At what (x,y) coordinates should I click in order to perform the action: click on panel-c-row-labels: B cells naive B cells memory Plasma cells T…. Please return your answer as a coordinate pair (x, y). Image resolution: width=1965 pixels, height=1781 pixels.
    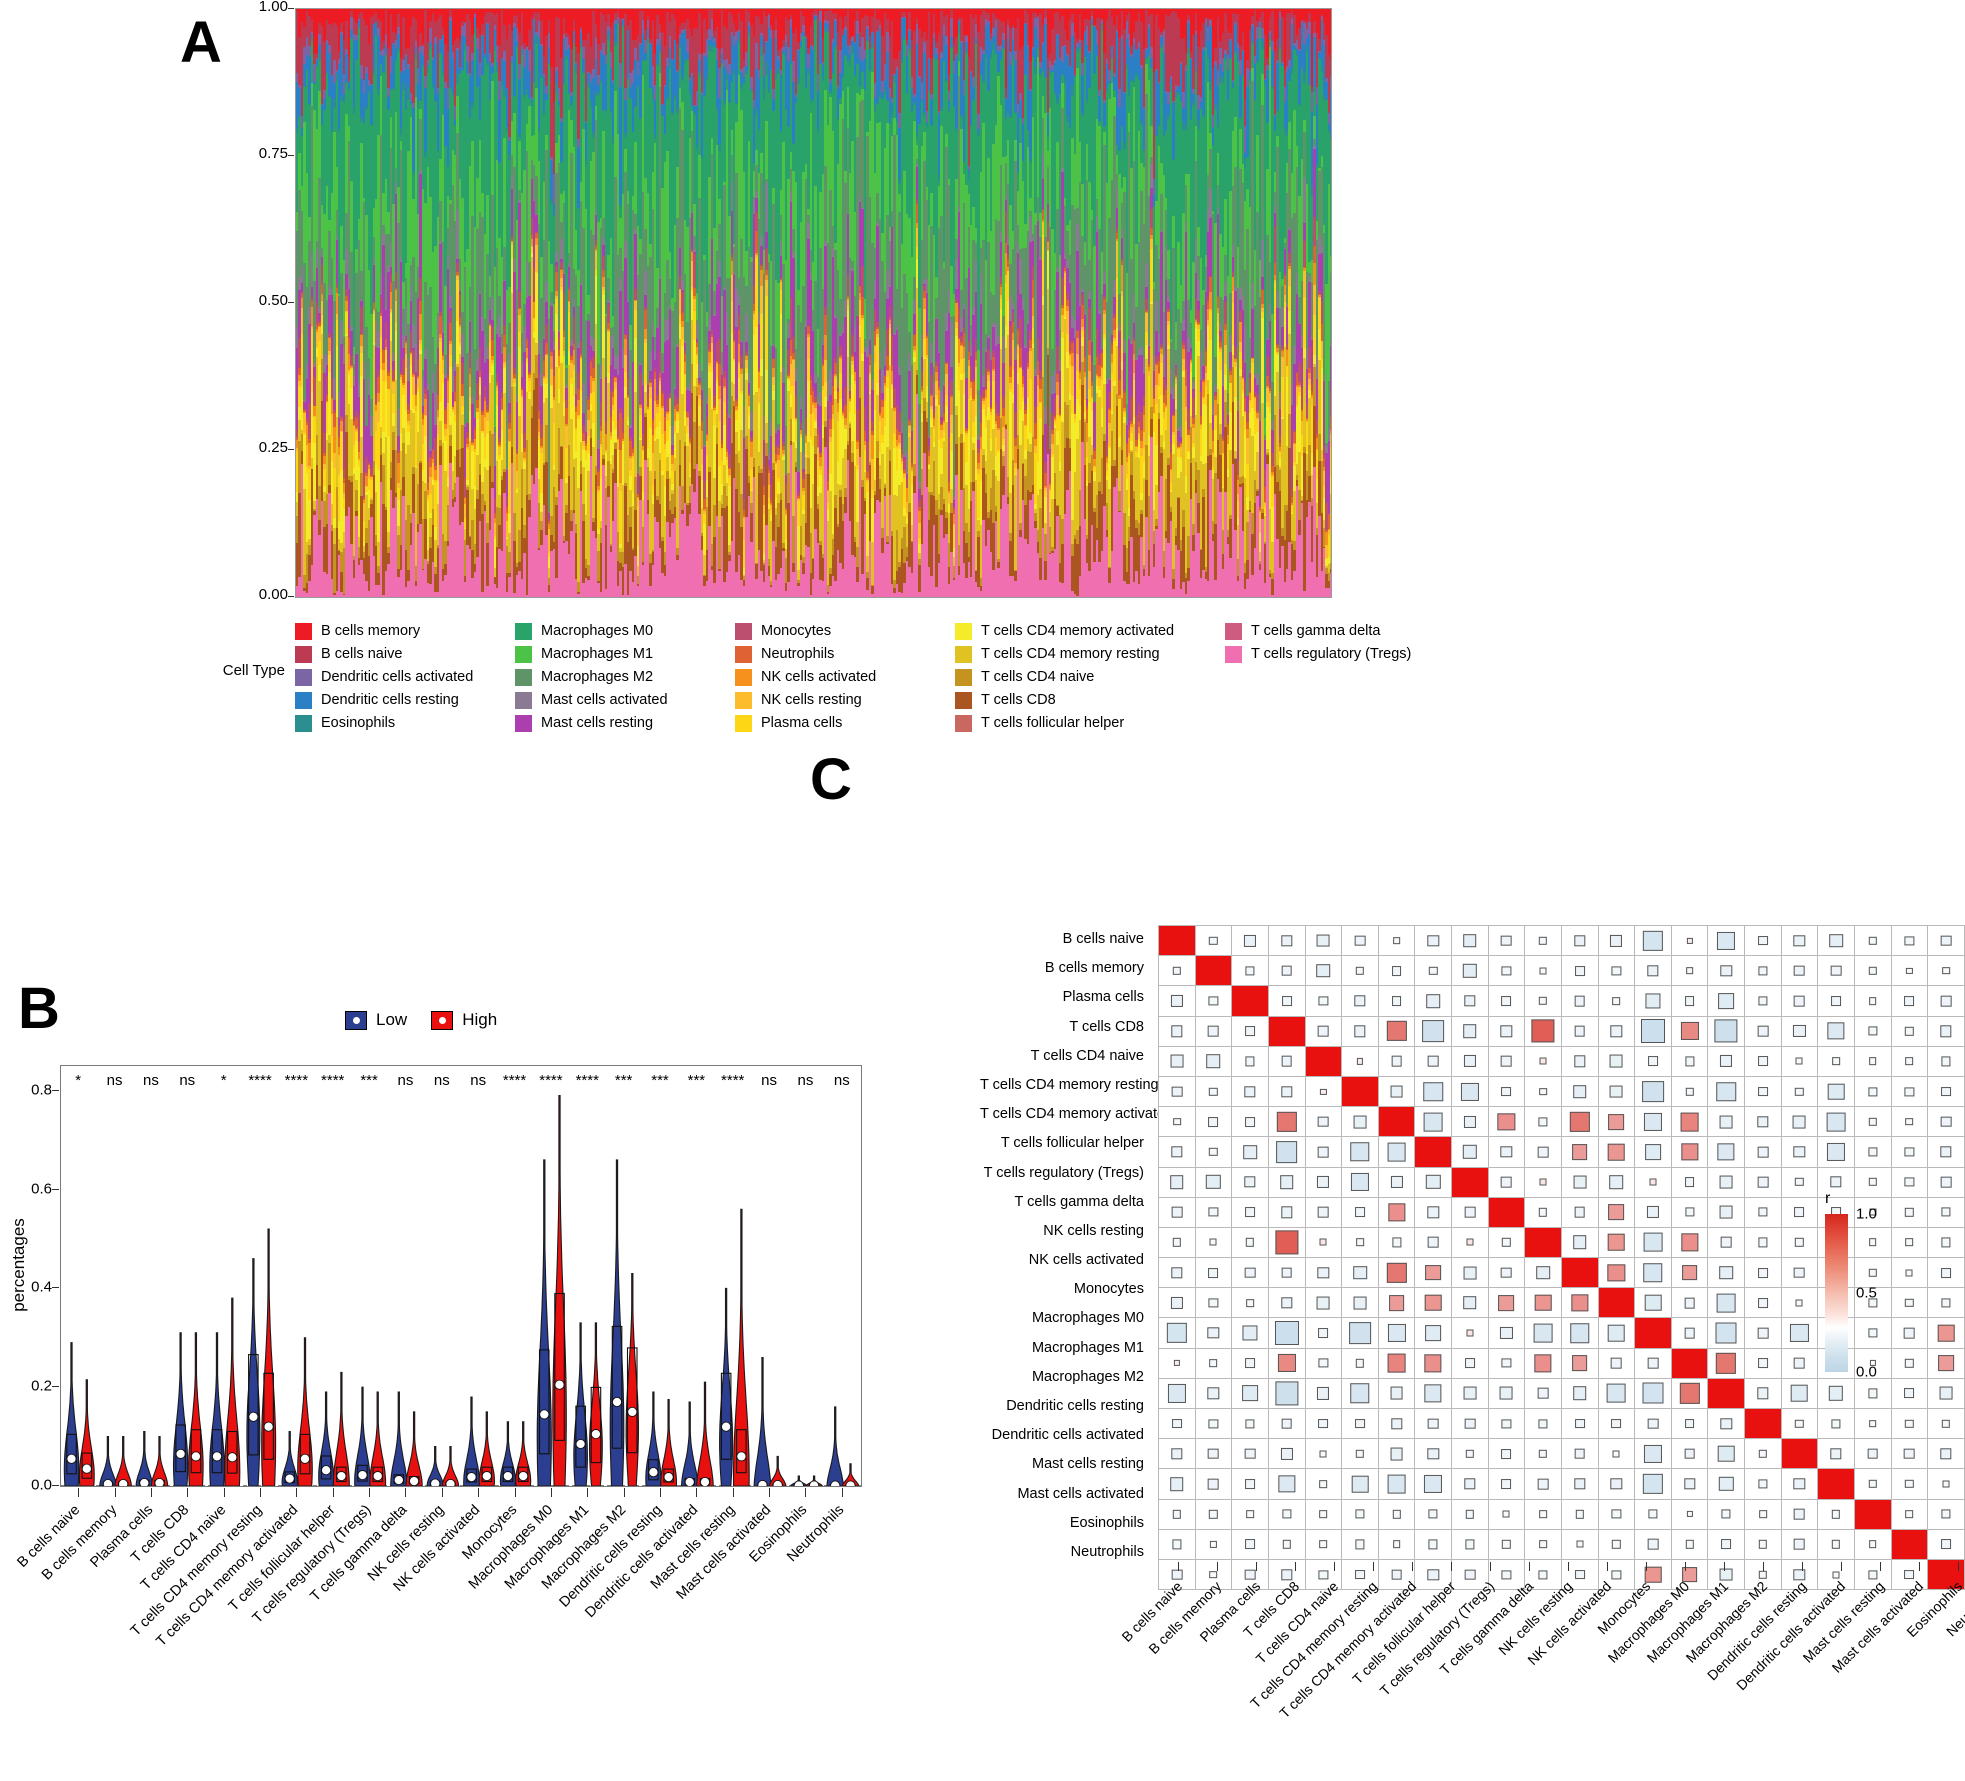
    Looking at the image, I should click on (1076, 1246).